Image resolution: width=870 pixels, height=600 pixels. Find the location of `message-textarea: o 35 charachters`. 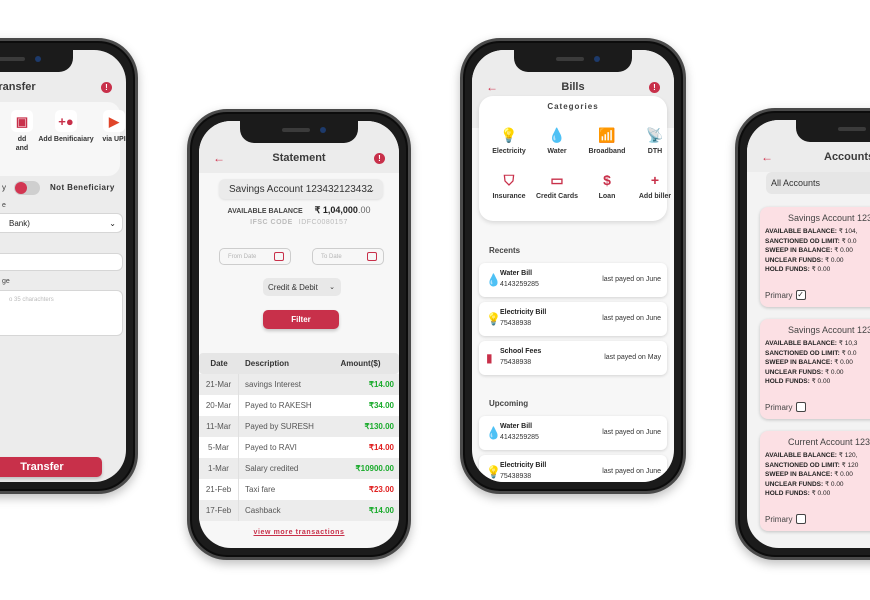

message-textarea: o 35 charachters is located at coordinates (61, 313).